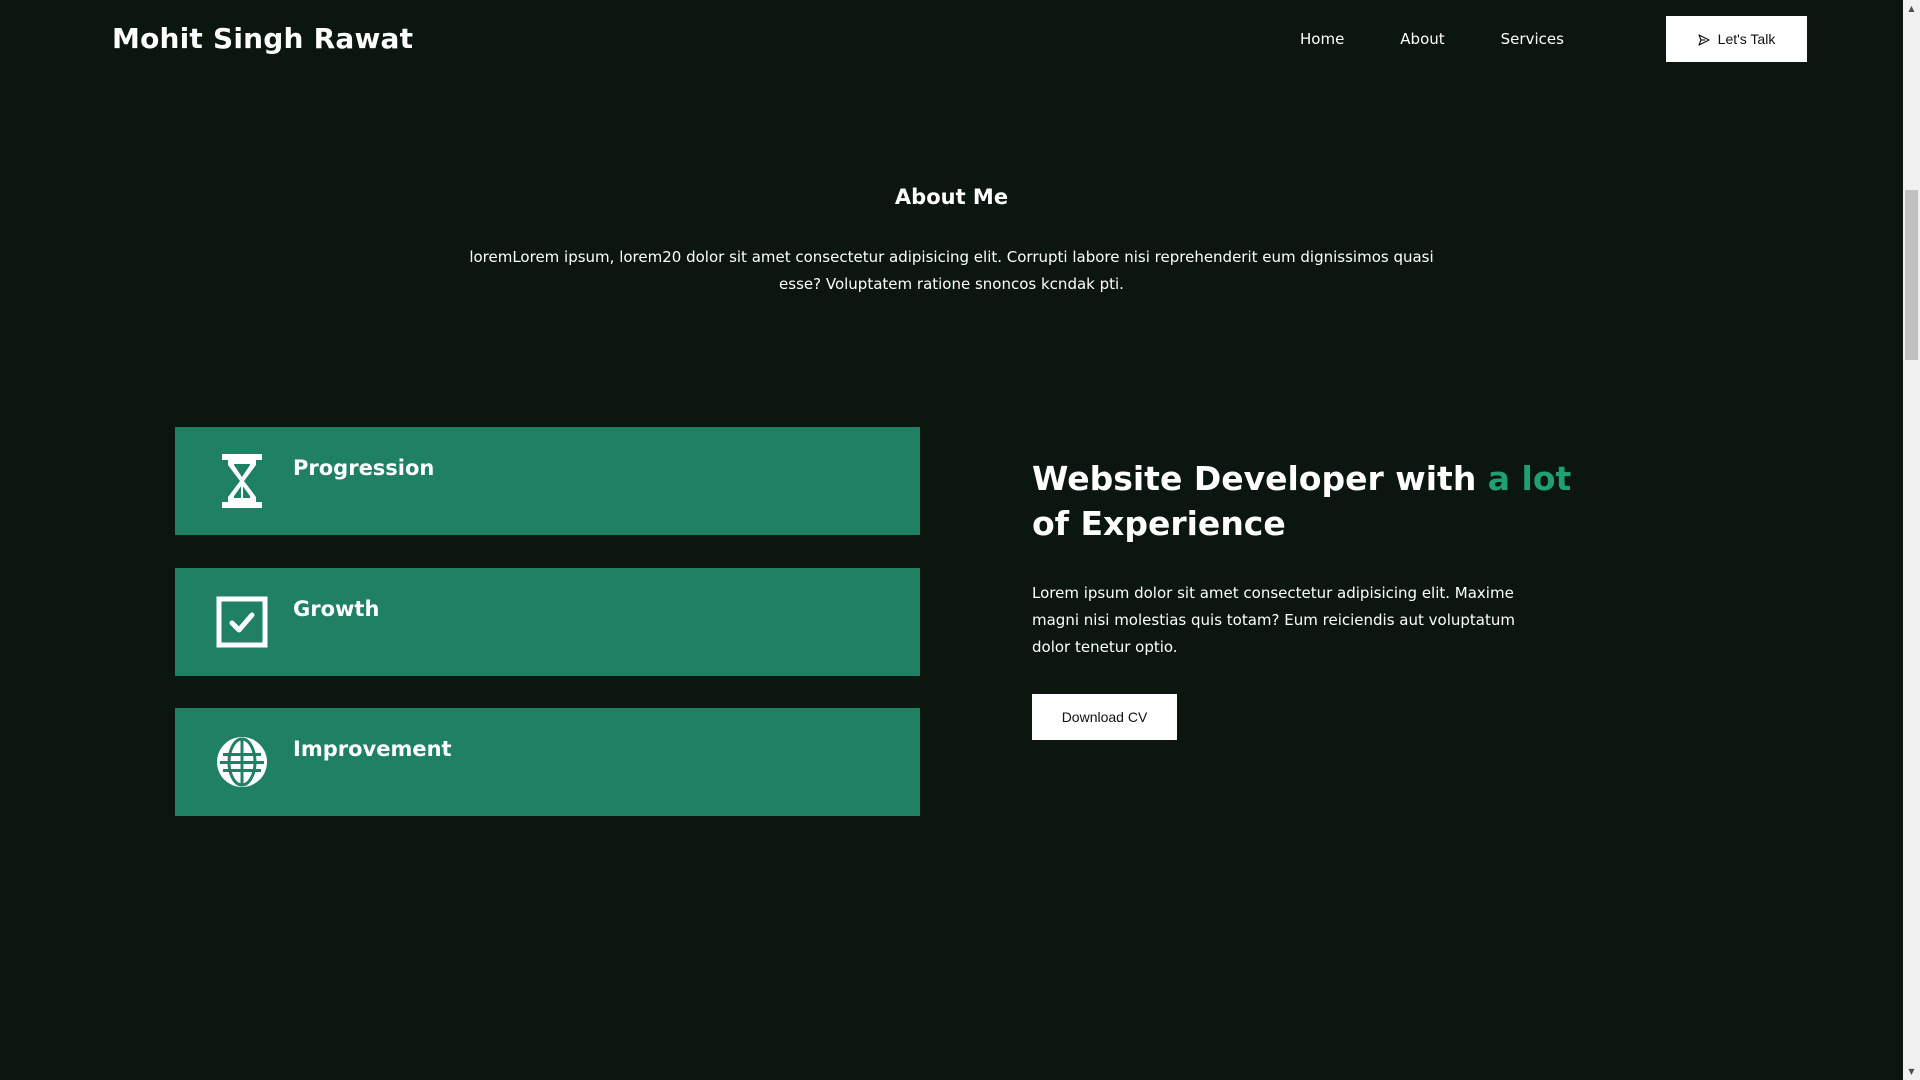 The width and height of the screenshot is (1920, 1080). I want to click on feature-card-progression: Progression, so click(547, 481).